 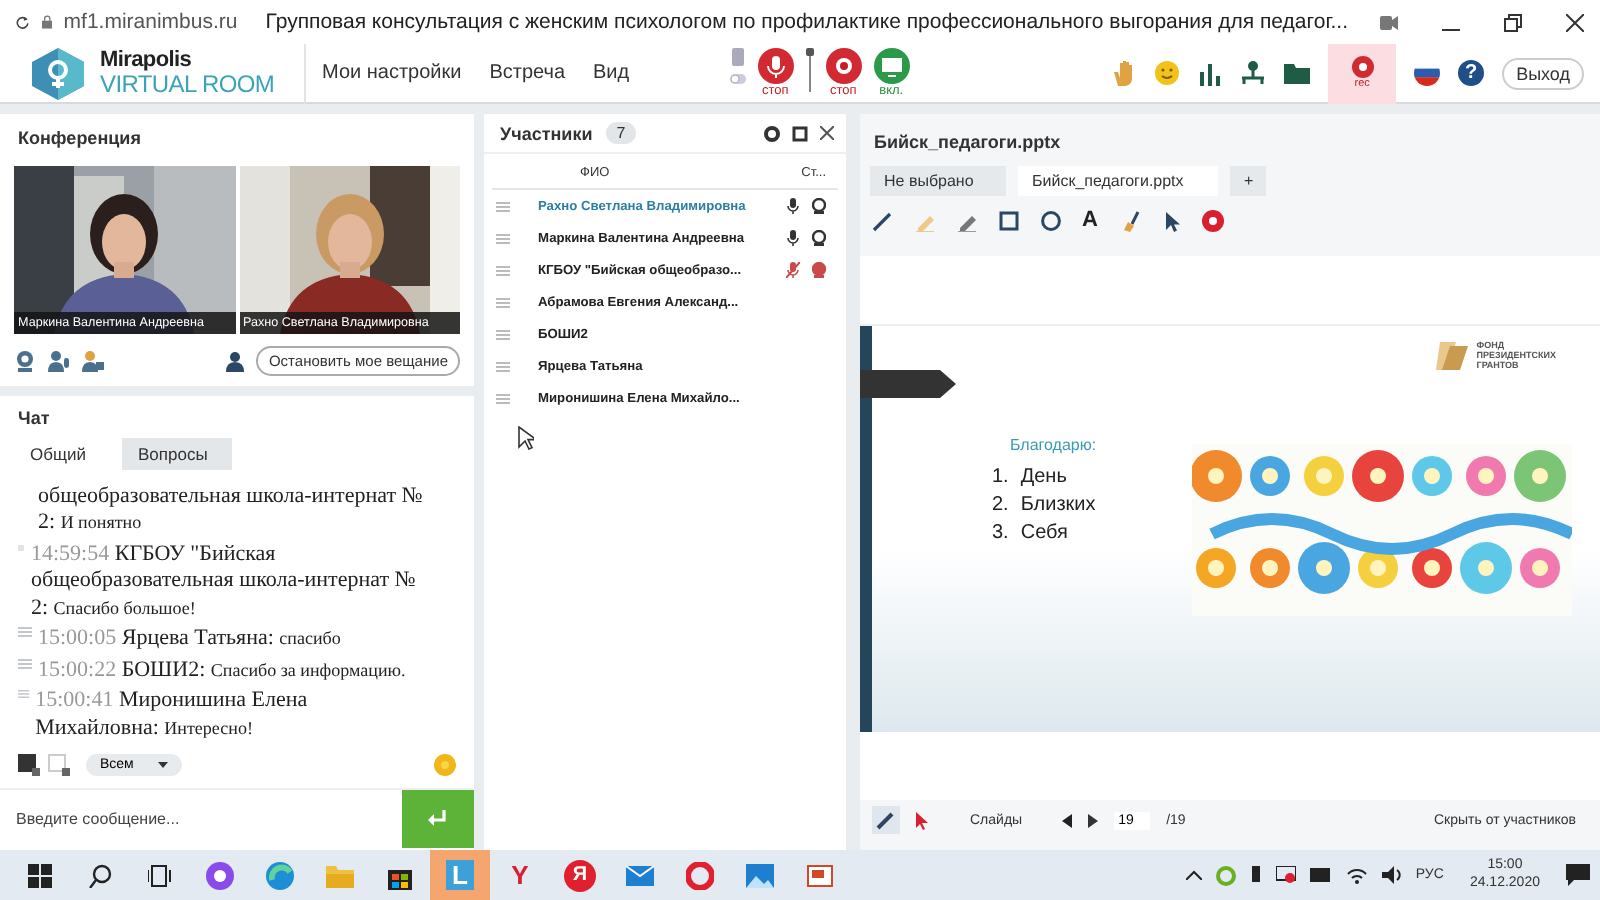 What do you see at coordinates (1297, 73) in the screenshot?
I see `folder-icon` at bounding box center [1297, 73].